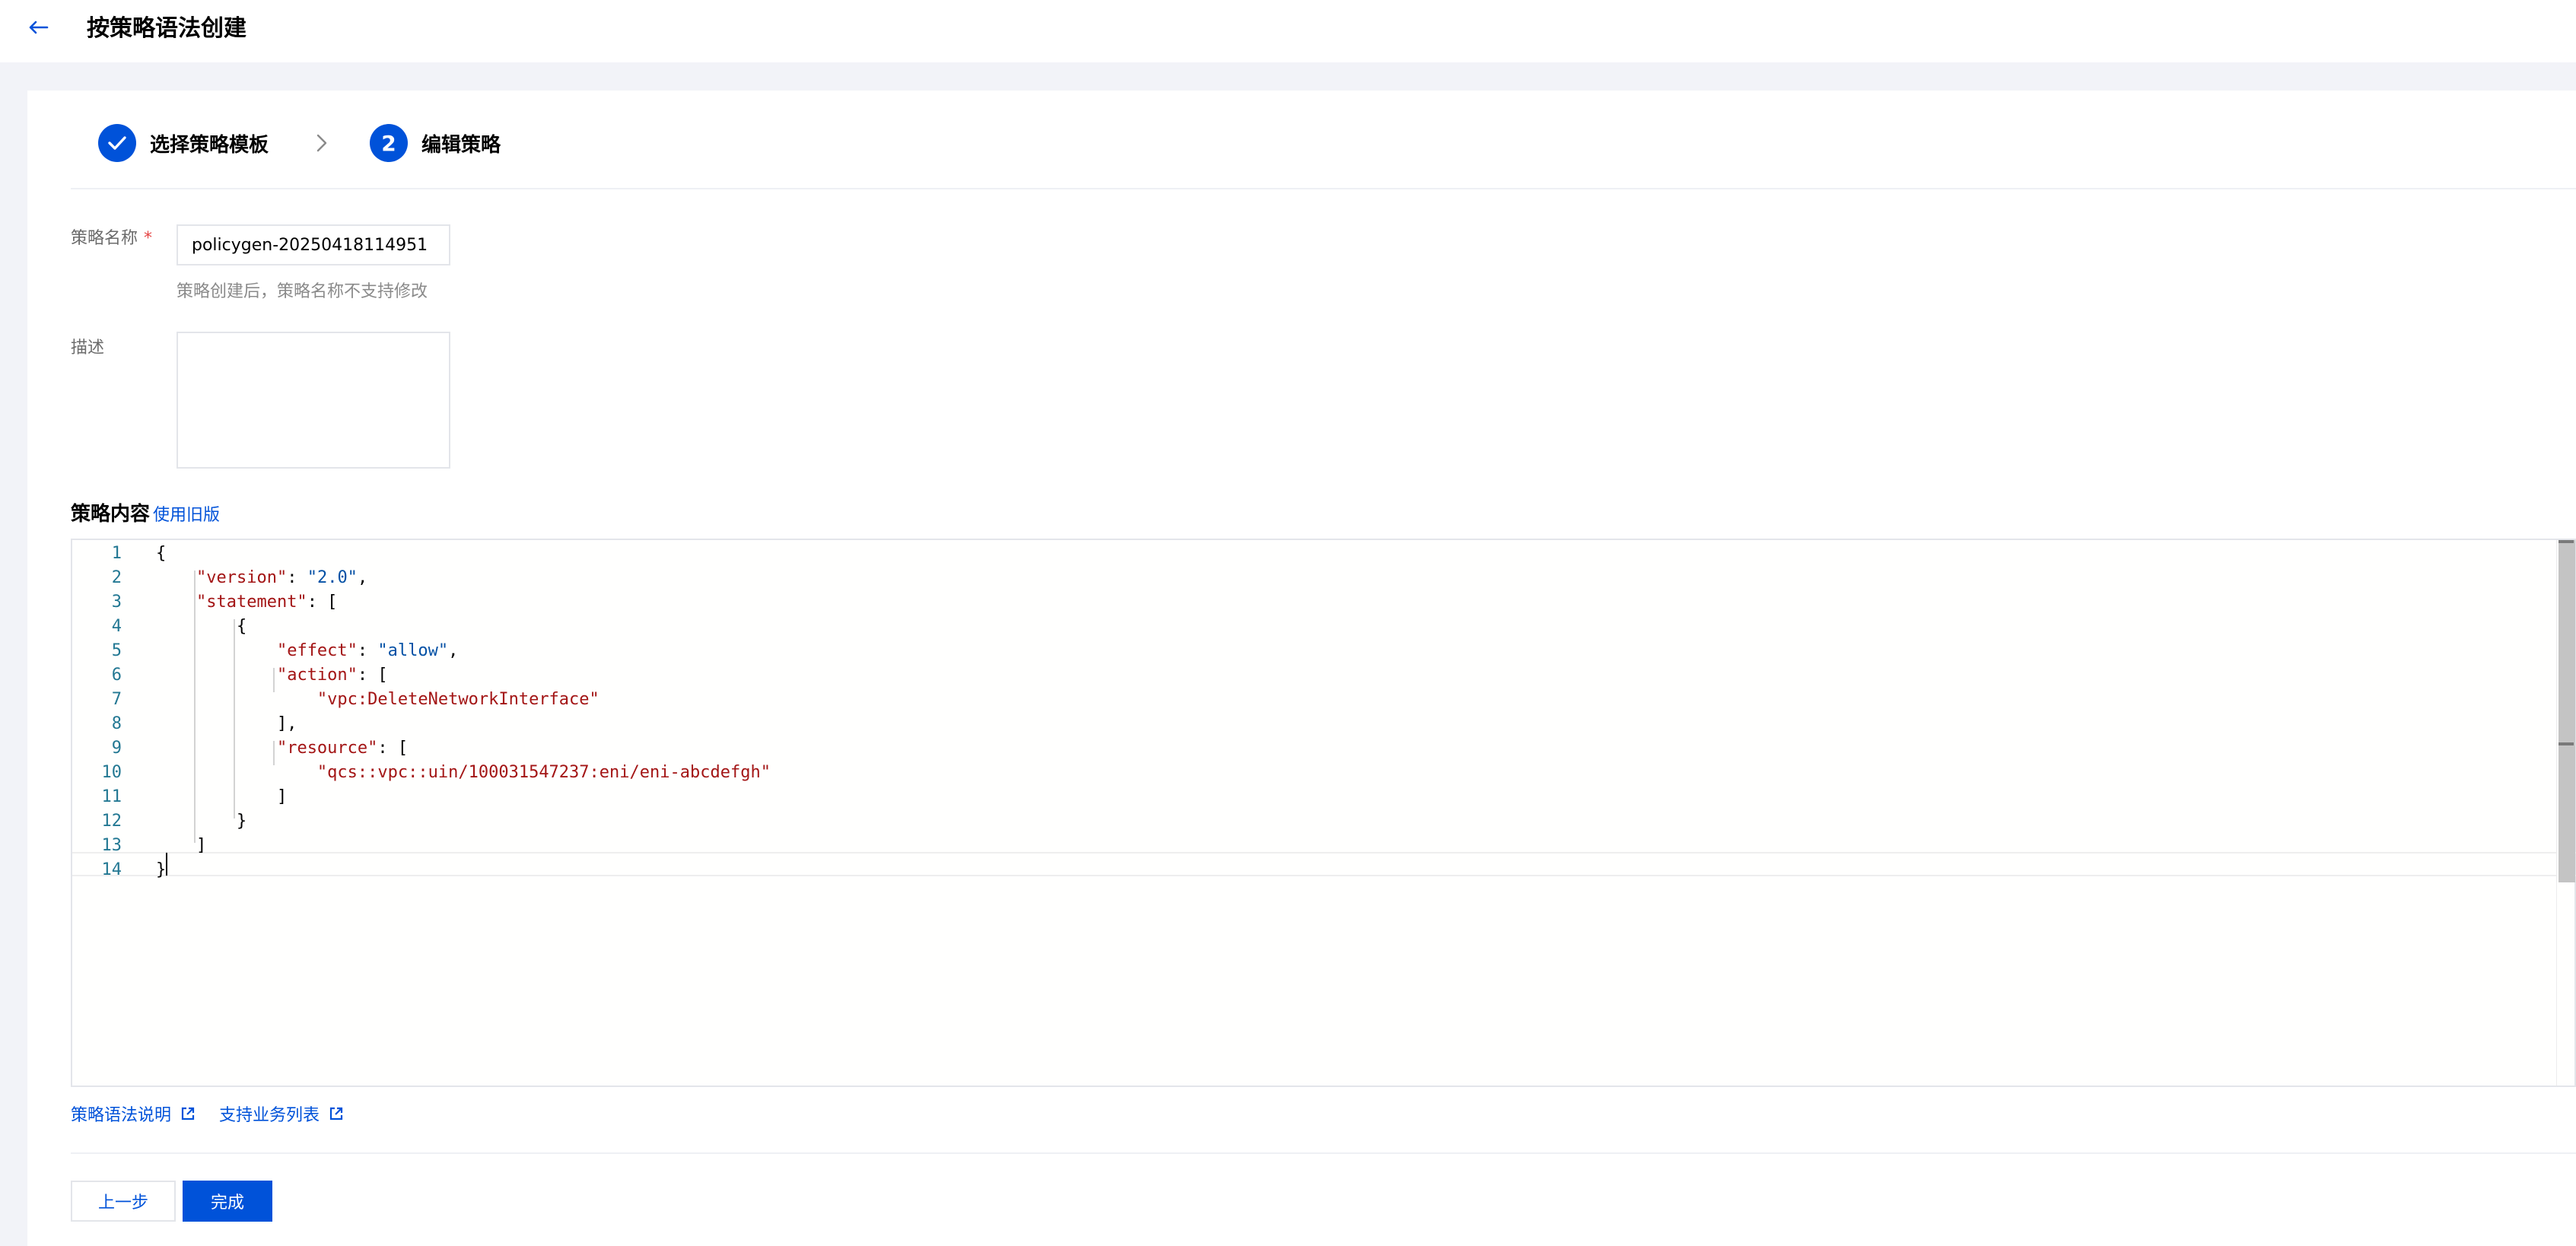 This screenshot has width=2576, height=1246. I want to click on line-number: 10, so click(112, 772).